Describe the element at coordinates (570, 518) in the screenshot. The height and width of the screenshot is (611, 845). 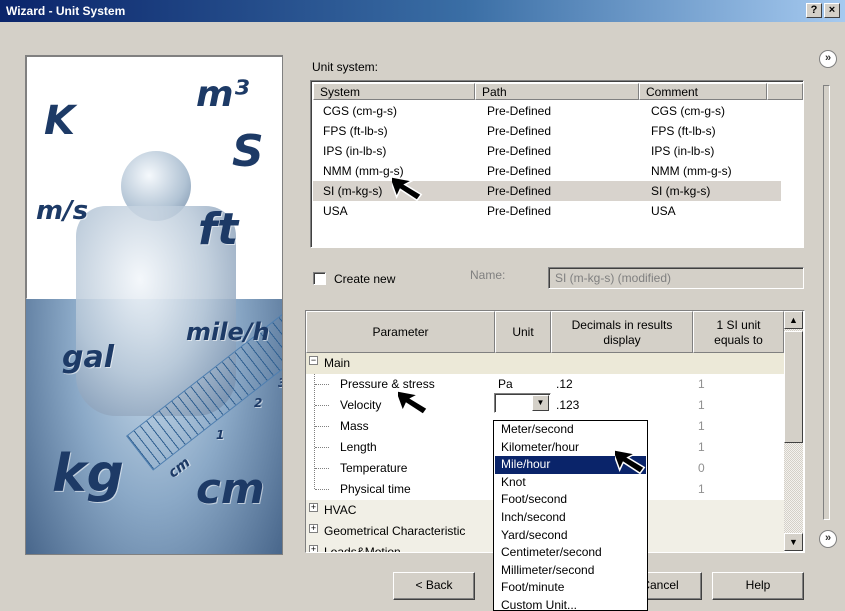
I see `option-inch-second: Inch/second` at that location.